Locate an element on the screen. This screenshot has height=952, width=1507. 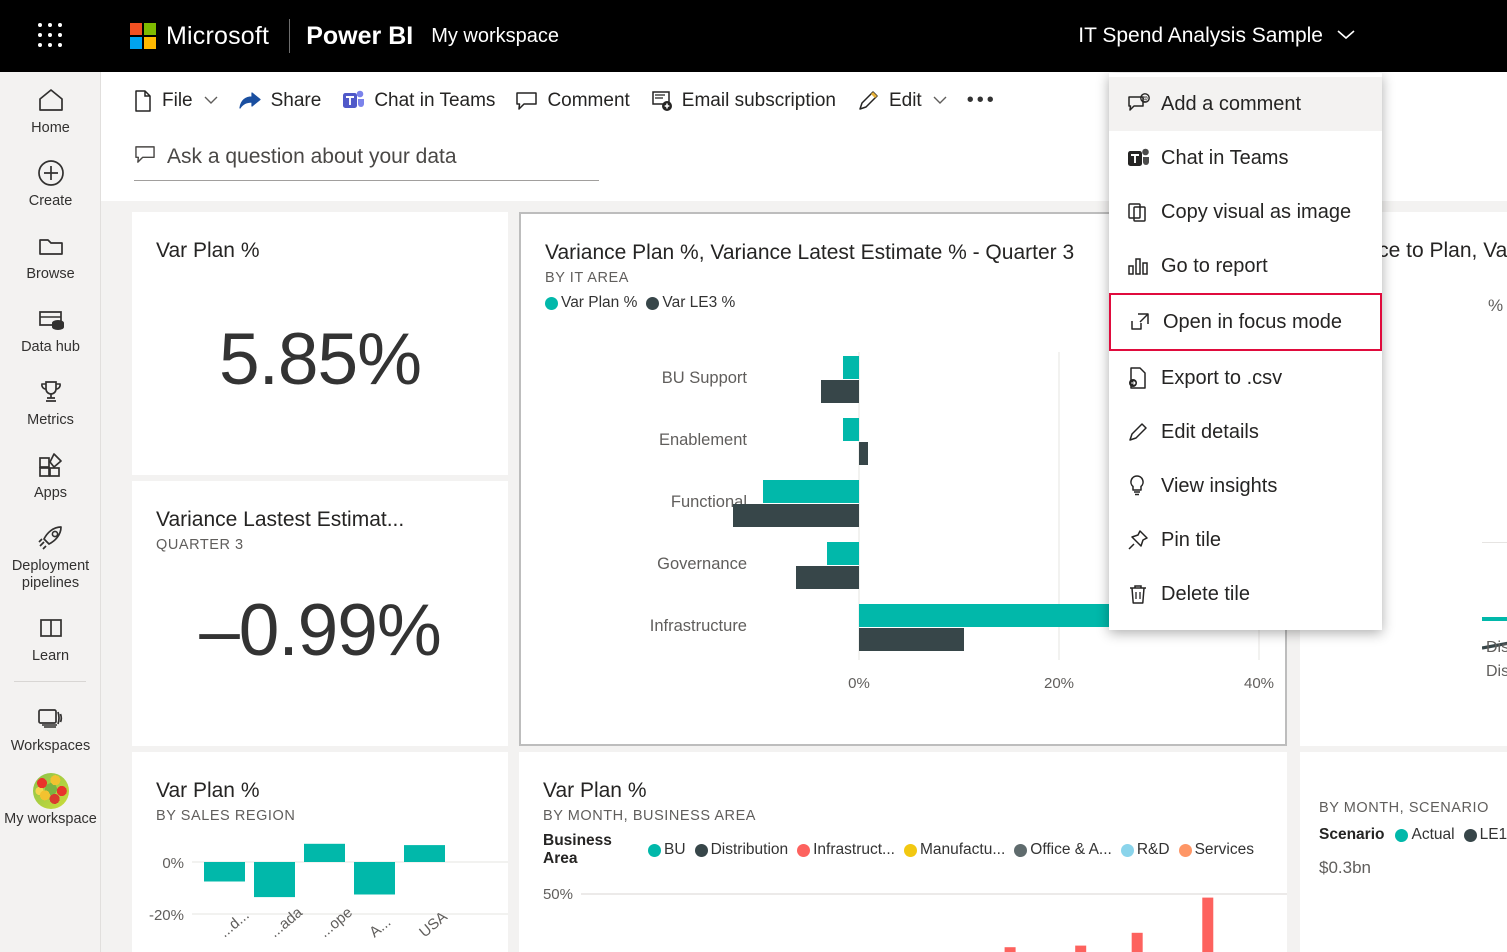
share-label: Share is located at coordinates (296, 100).